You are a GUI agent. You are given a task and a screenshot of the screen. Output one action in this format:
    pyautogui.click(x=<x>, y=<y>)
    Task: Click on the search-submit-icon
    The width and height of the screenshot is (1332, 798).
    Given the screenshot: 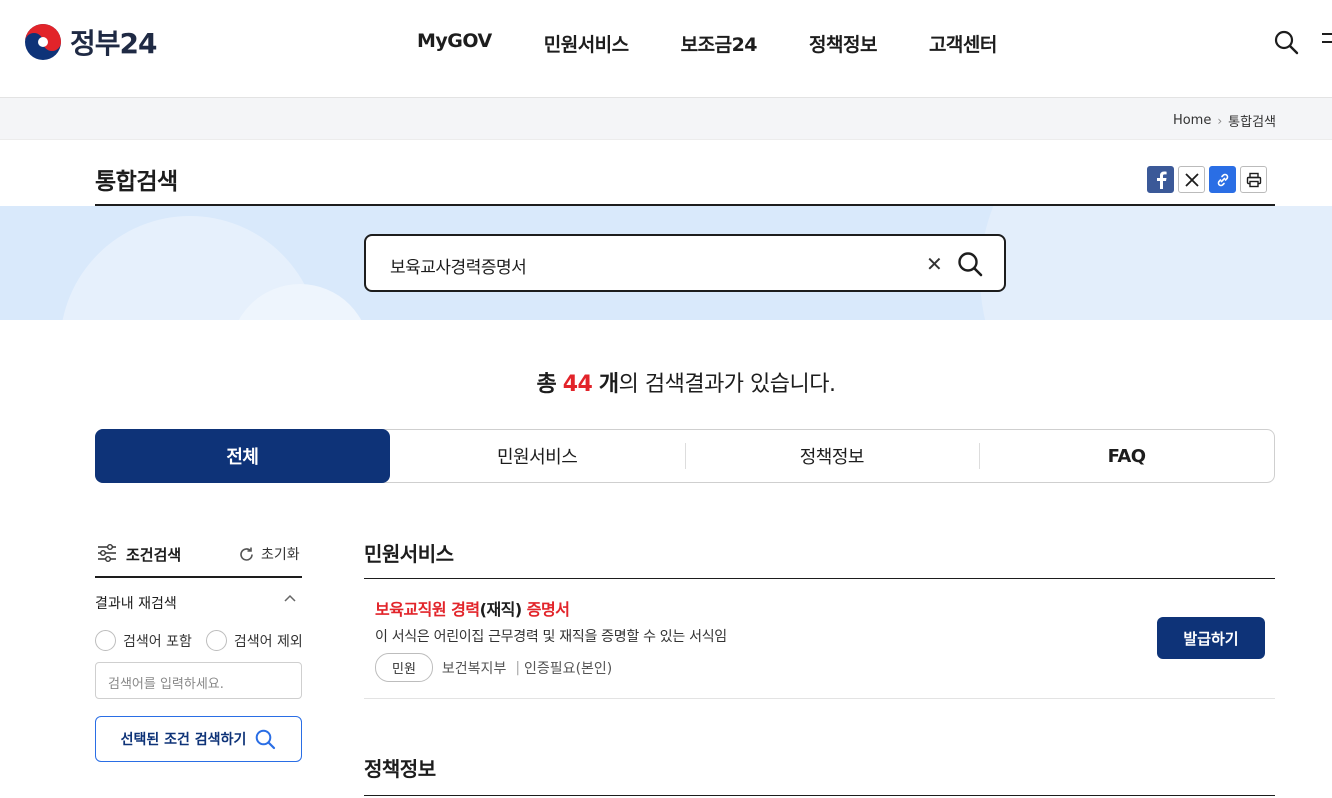 What is the action you would take?
    pyautogui.click(x=970, y=264)
    